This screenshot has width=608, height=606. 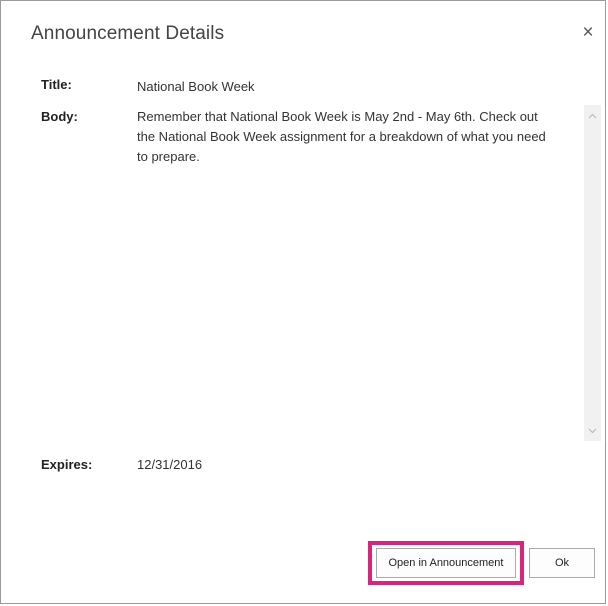 I want to click on body-scrollbar, so click(x=592, y=273).